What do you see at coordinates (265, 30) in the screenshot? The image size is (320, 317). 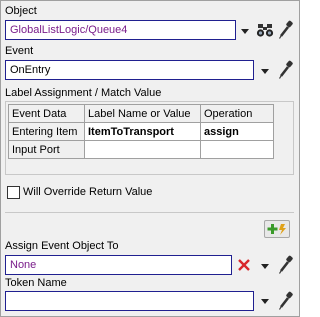 I see `binoculars-icon` at bounding box center [265, 30].